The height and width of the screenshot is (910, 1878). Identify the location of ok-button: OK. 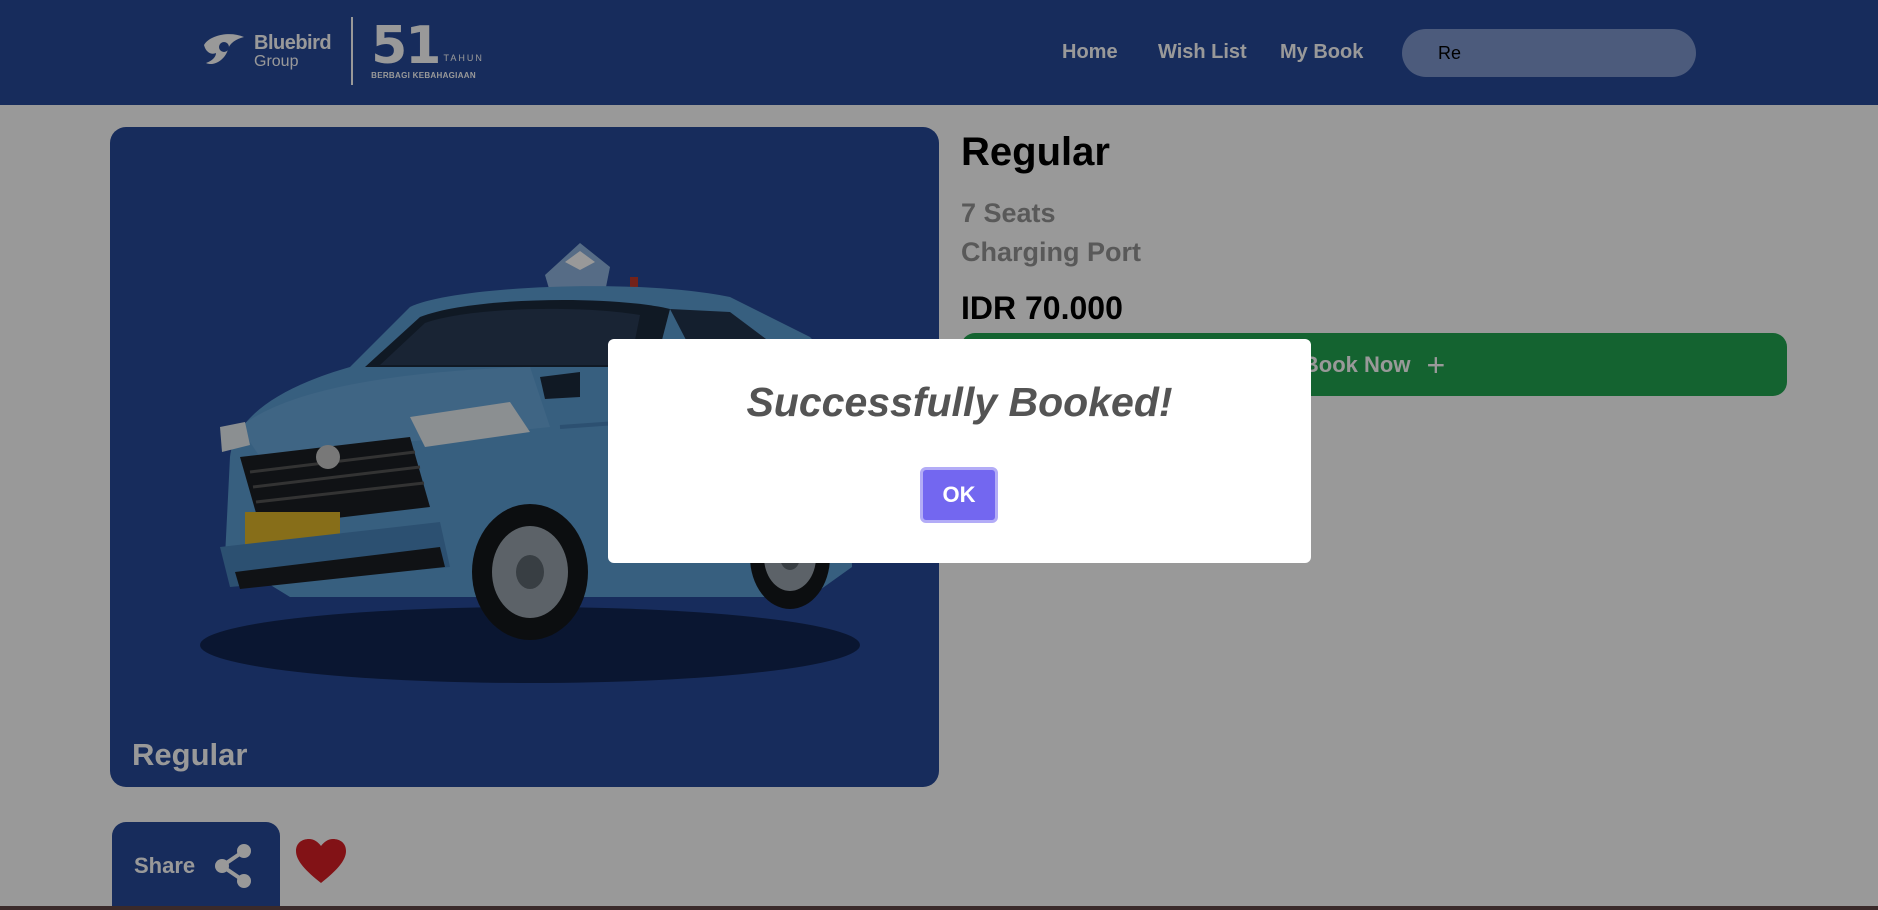
(959, 495).